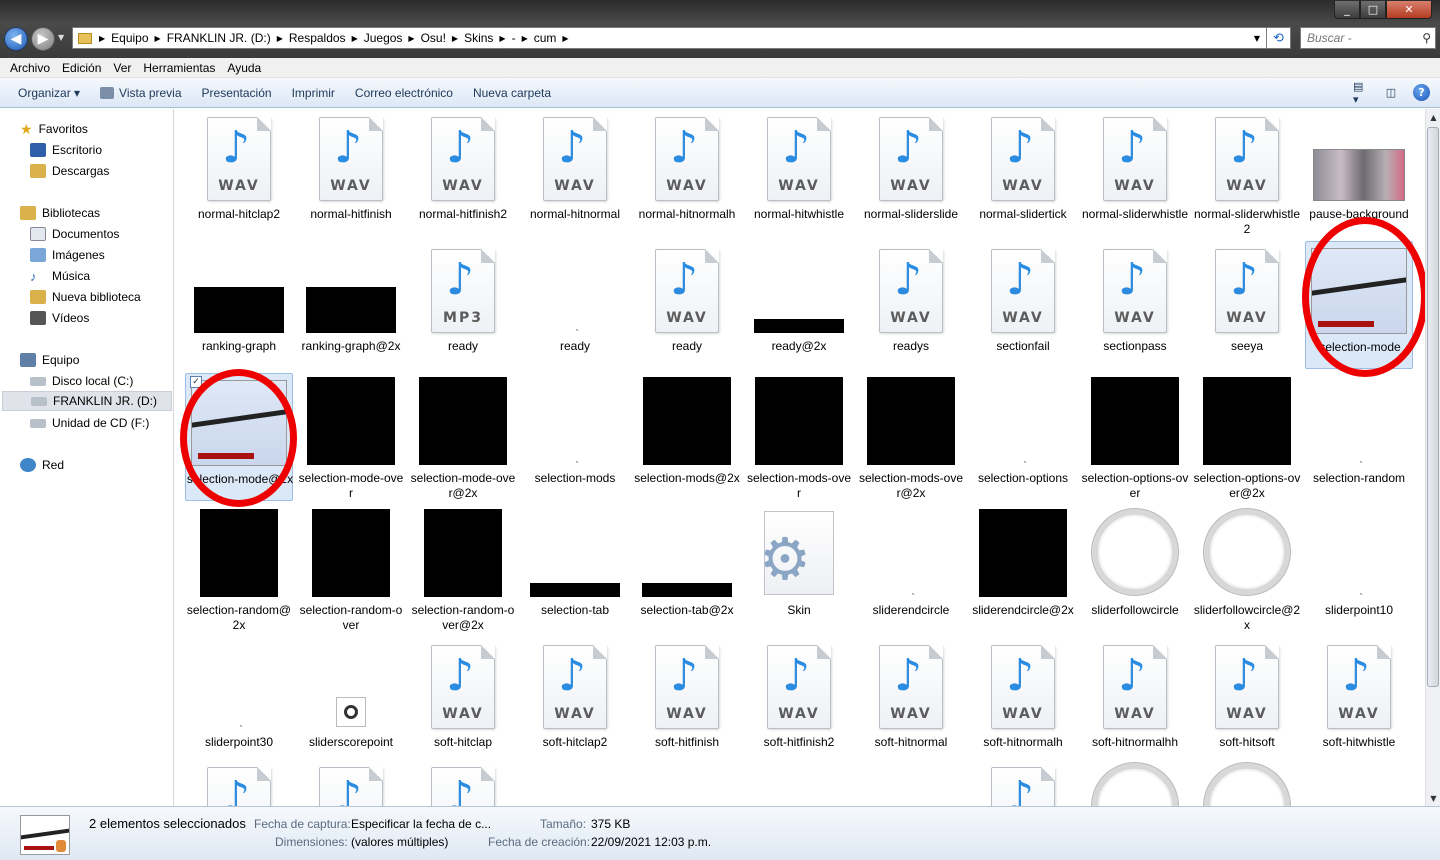 The width and height of the screenshot is (1440, 860). What do you see at coordinates (911, 173) in the screenshot?
I see `file-item: ♪ WAV normal-sliderslide` at bounding box center [911, 173].